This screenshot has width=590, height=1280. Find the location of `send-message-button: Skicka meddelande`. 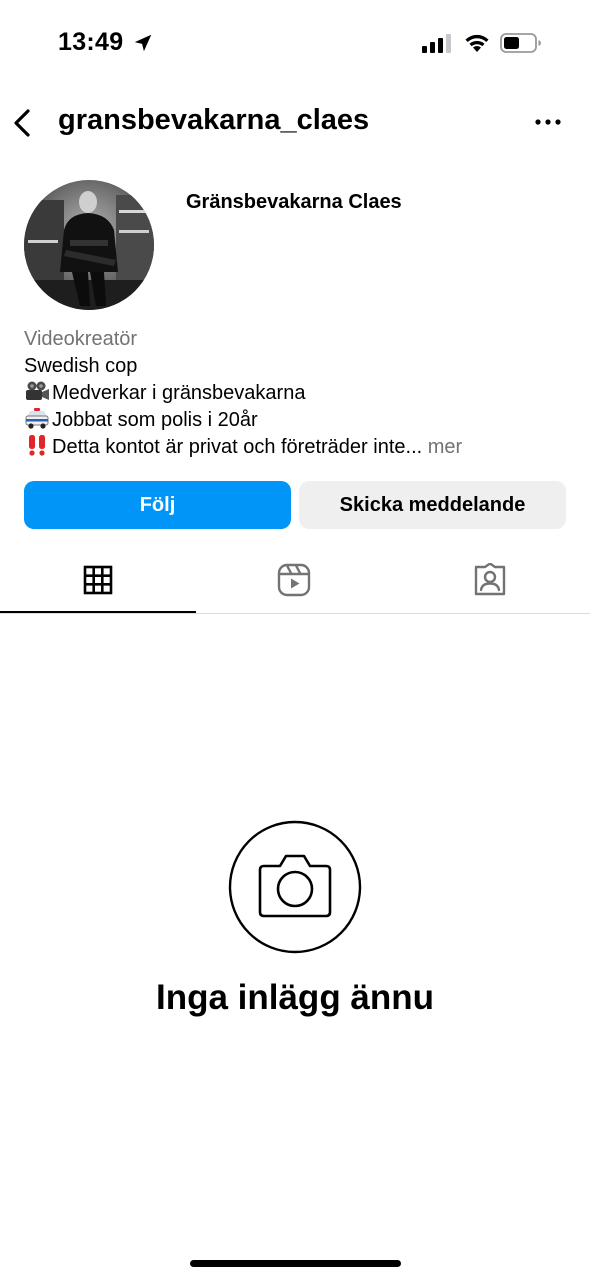

send-message-button: Skicka meddelande is located at coordinates (432, 505).